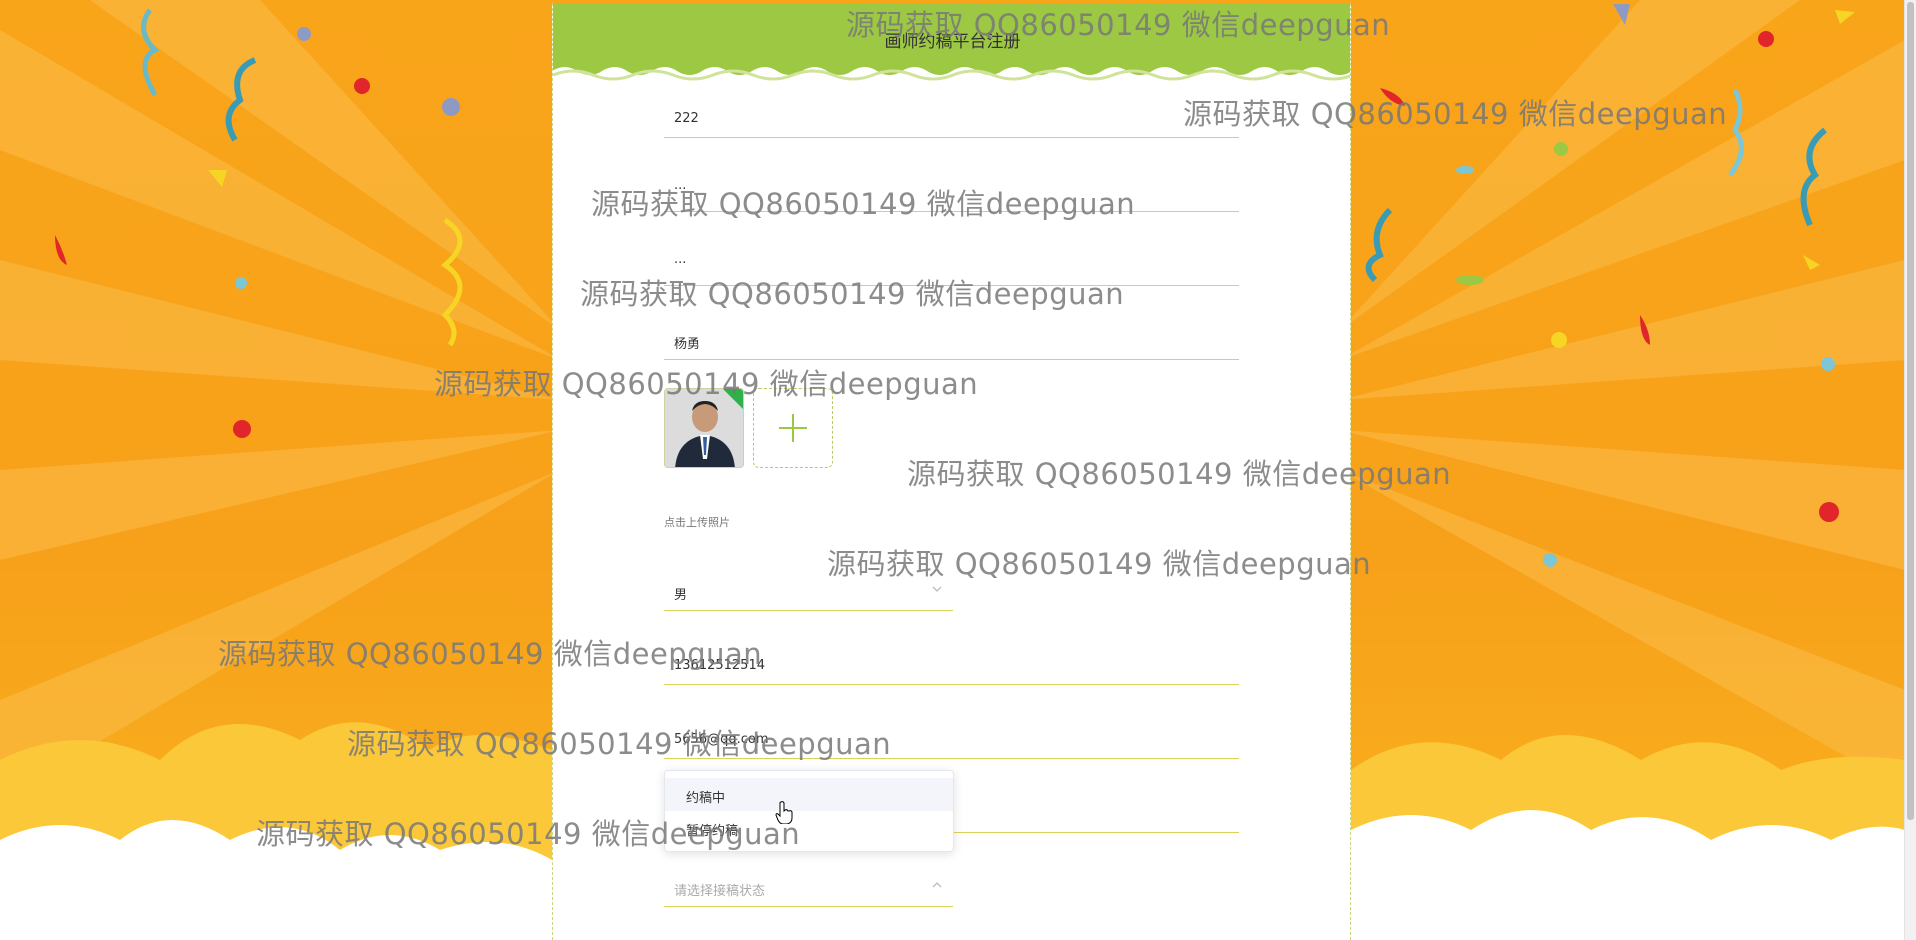 The width and height of the screenshot is (1916, 940). I want to click on name-field: 杨勇, so click(951, 340).